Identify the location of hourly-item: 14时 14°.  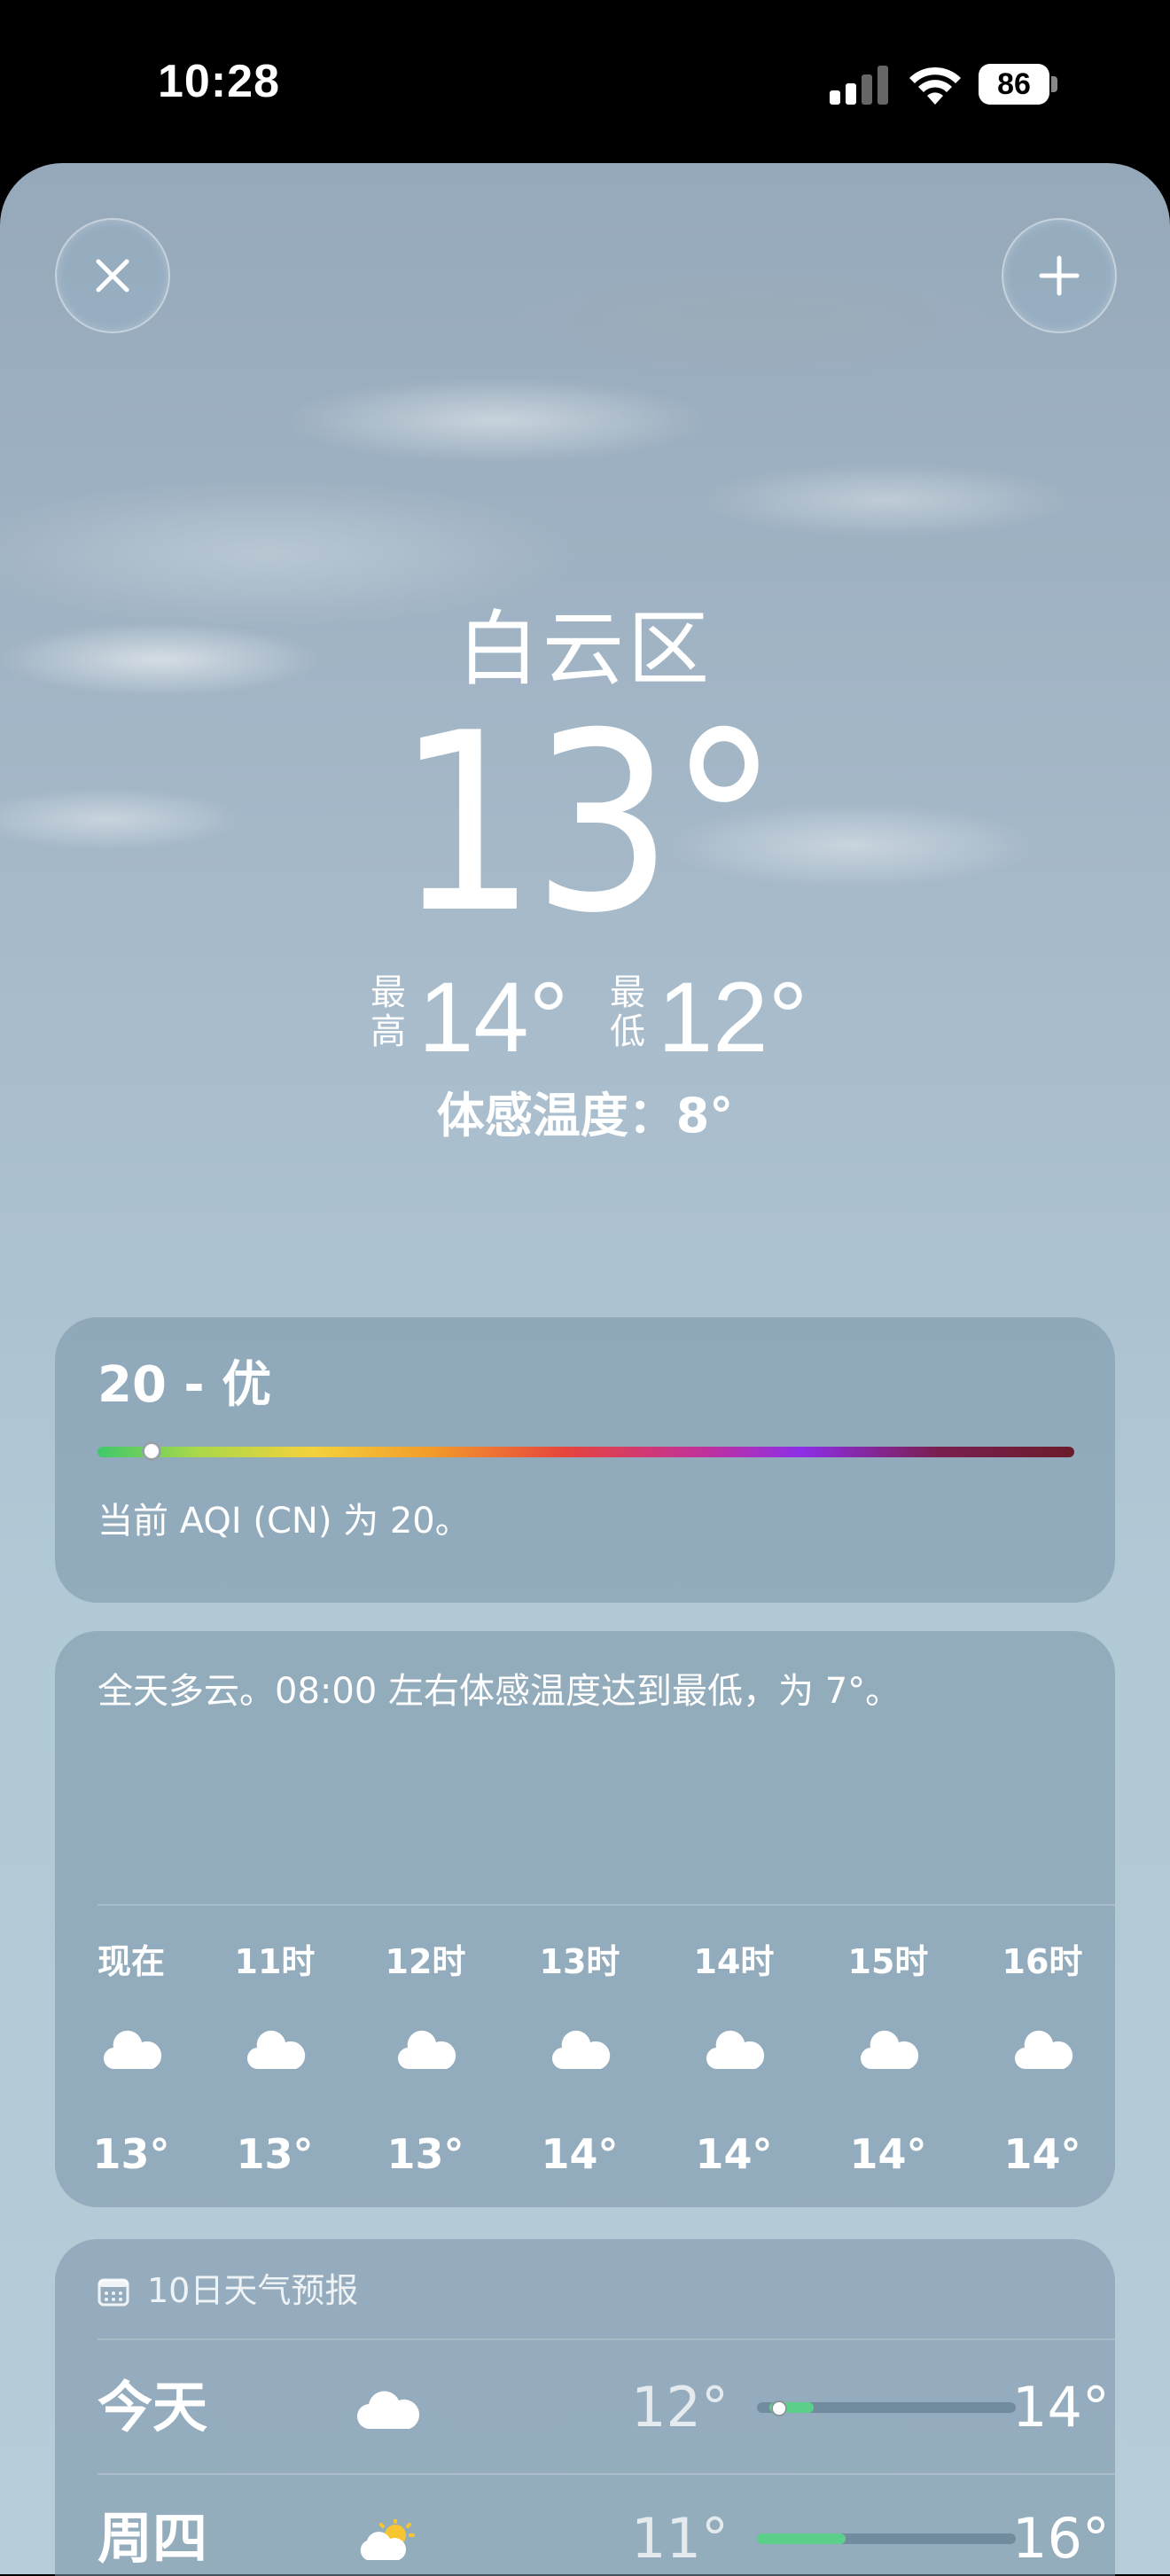
(734, 1919).